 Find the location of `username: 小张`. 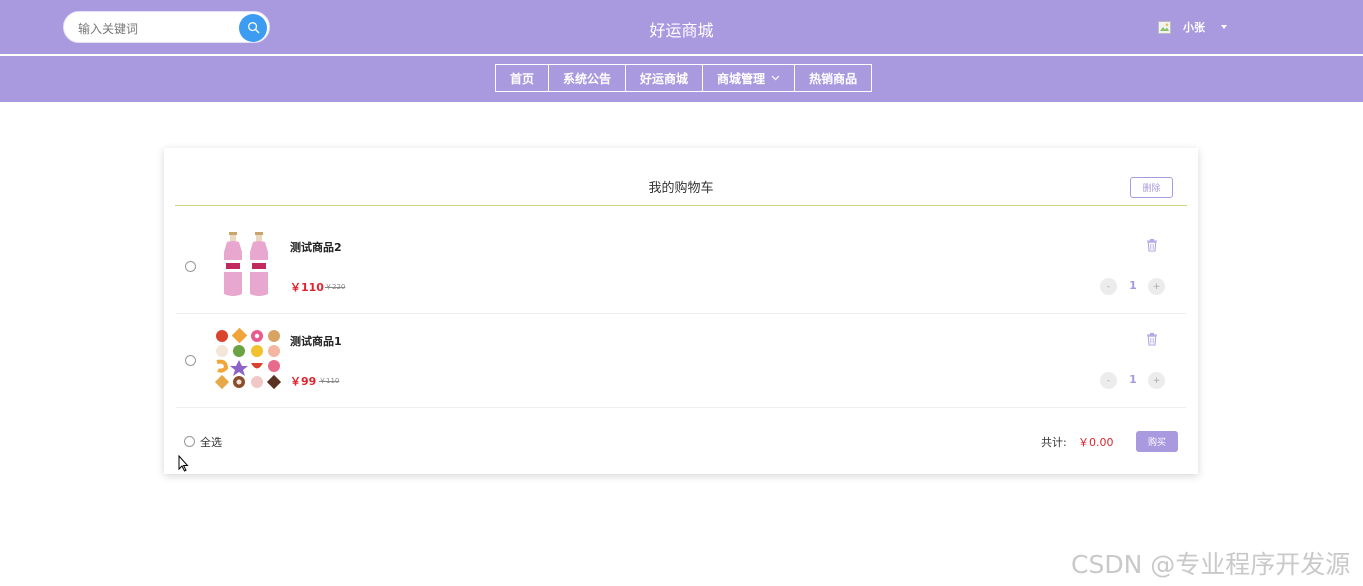

username: 小张 is located at coordinates (1194, 27).